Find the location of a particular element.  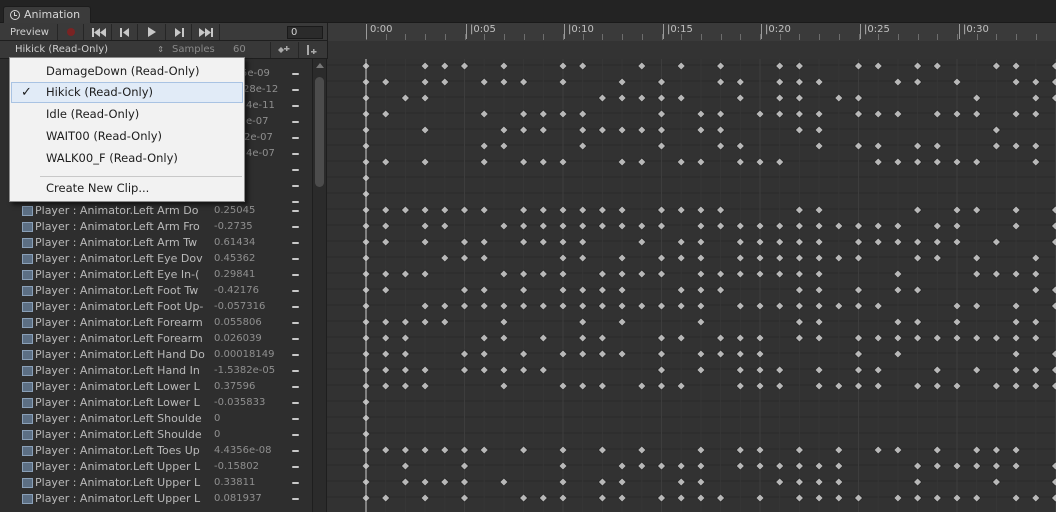

property-row: Player : Animator.Left Toes Up 4.4356e-08 is located at coordinates (156, 451).